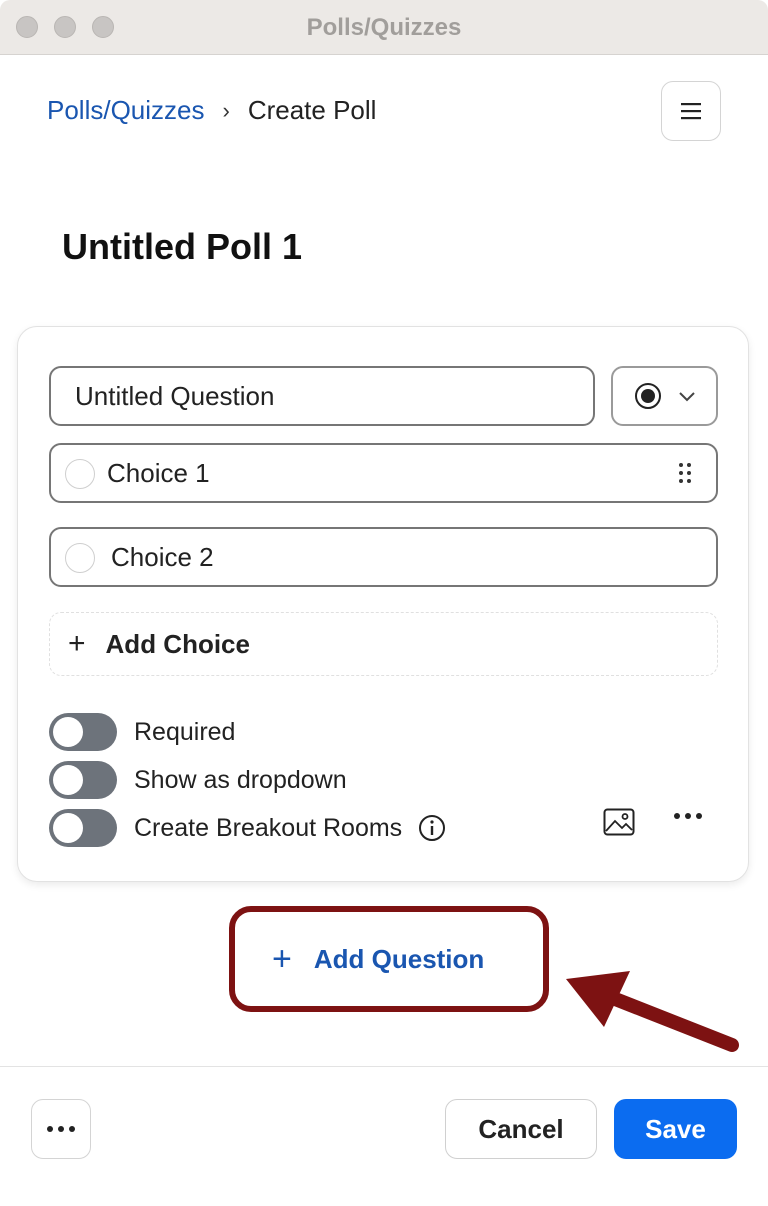 Image resolution: width=768 pixels, height=1206 pixels. I want to click on annotation-arrow-icon, so click(652, 1011).